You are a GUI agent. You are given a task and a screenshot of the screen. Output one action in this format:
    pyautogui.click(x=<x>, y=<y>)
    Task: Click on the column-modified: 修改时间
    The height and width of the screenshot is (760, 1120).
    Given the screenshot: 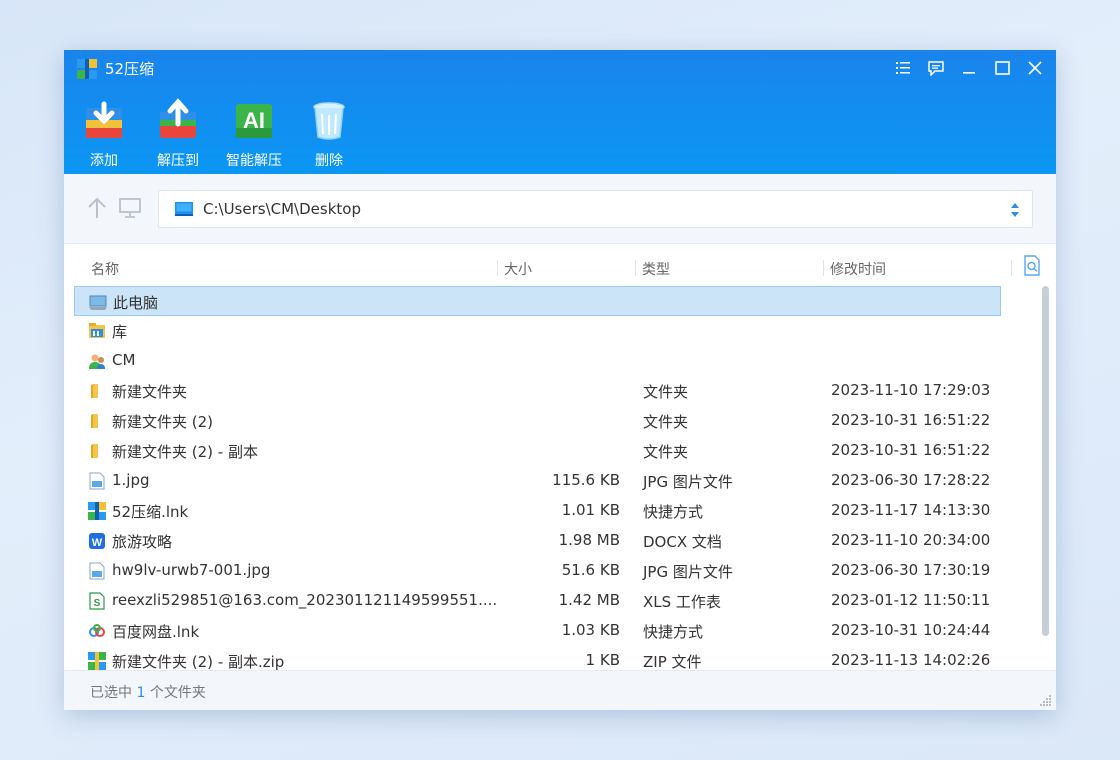 What is the action you would take?
    pyautogui.click(x=858, y=269)
    